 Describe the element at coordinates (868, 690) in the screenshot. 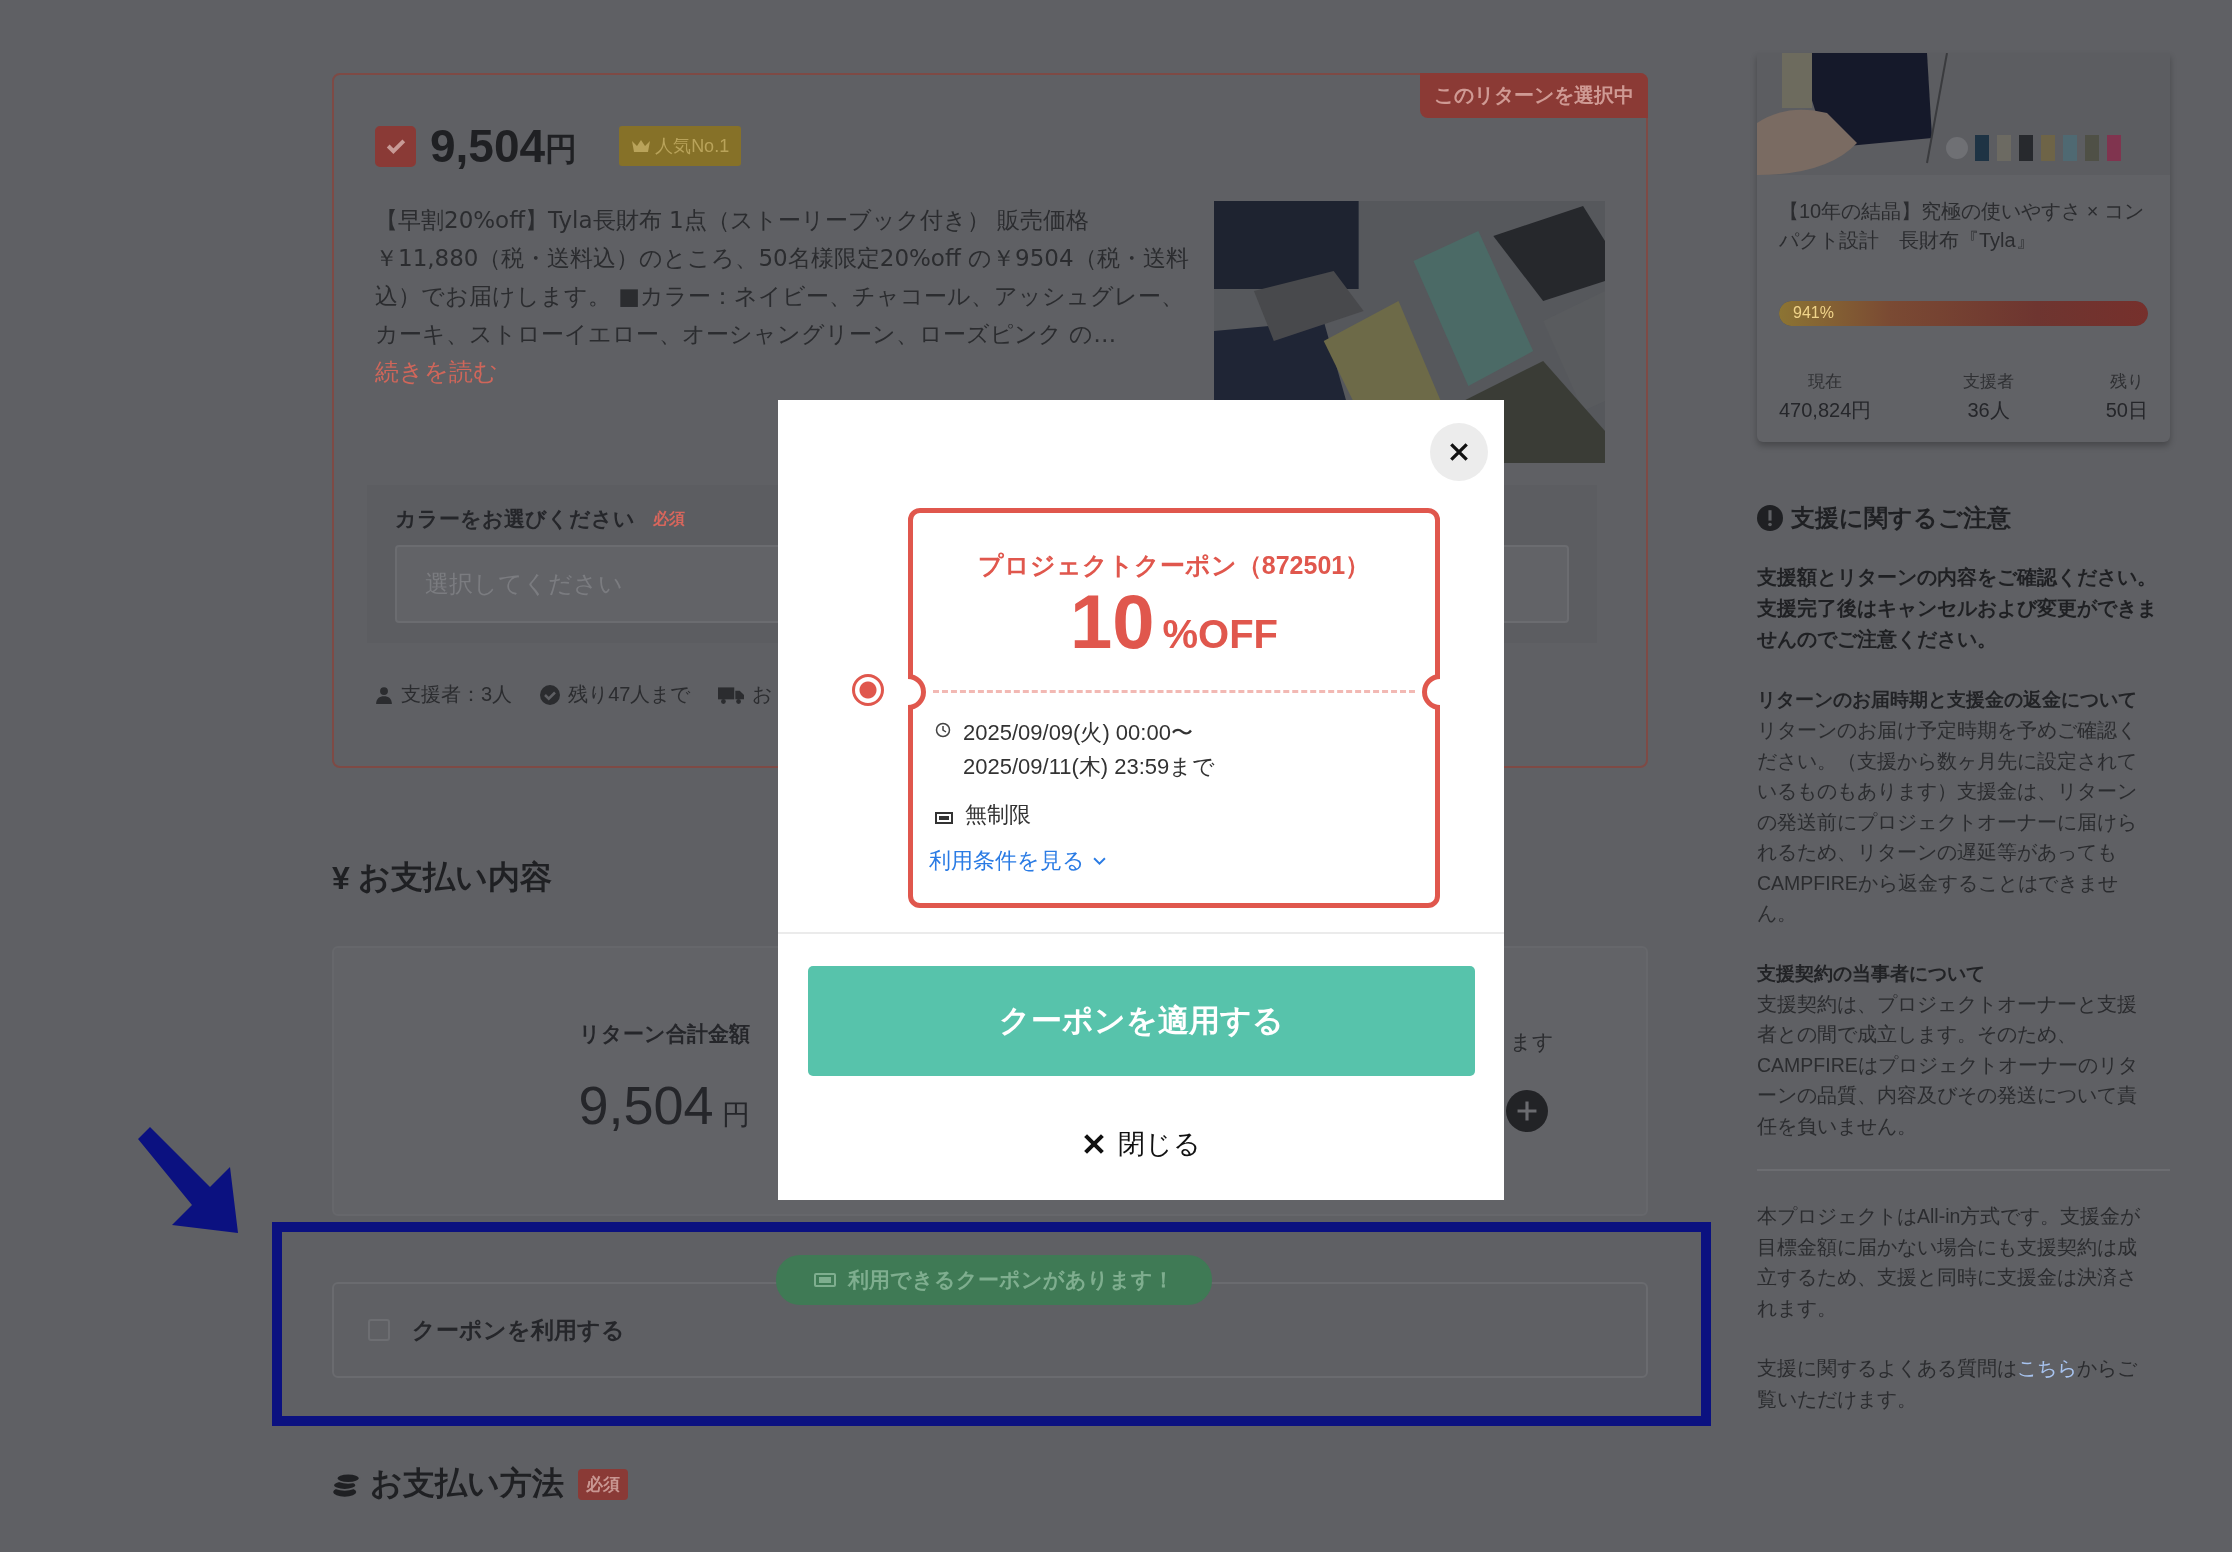

I see `radio-button` at that location.